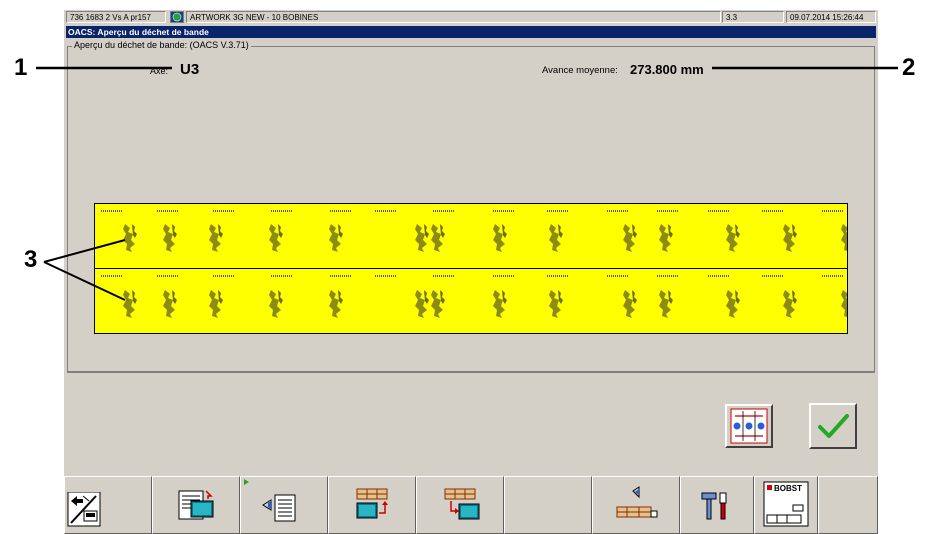  I want to click on callout-3: 3, so click(31, 259).